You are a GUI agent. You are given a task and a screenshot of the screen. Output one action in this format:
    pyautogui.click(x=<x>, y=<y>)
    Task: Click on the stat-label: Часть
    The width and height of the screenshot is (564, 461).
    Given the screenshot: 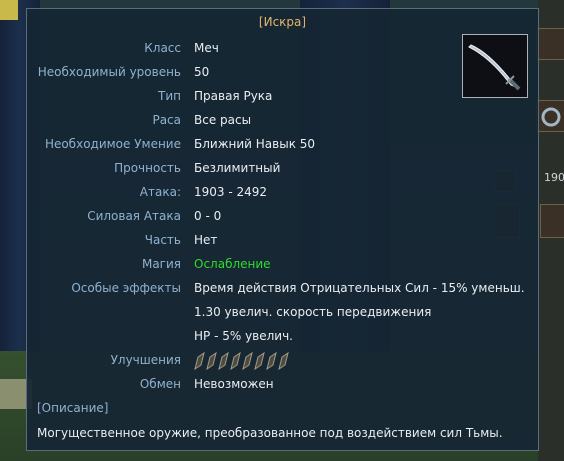 What is the action you would take?
    pyautogui.click(x=162, y=240)
    